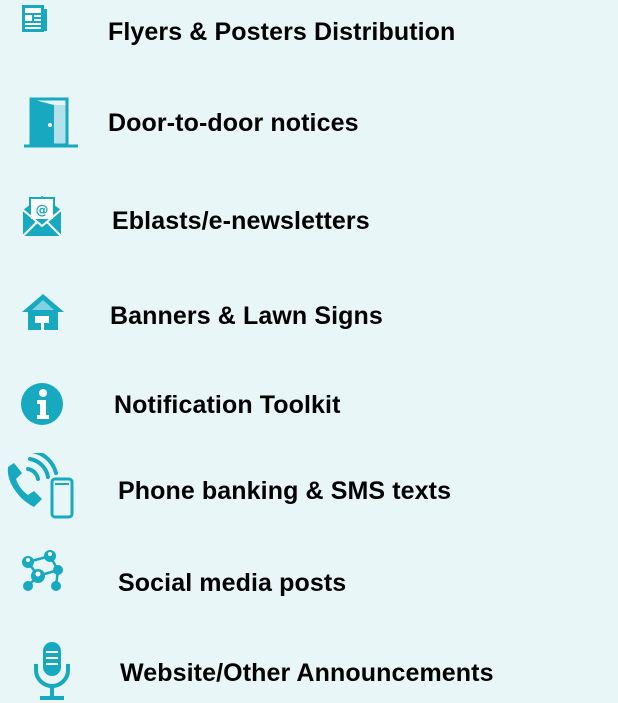  What do you see at coordinates (285, 491) in the screenshot?
I see `item-label: Phone banking & SMS texts` at bounding box center [285, 491].